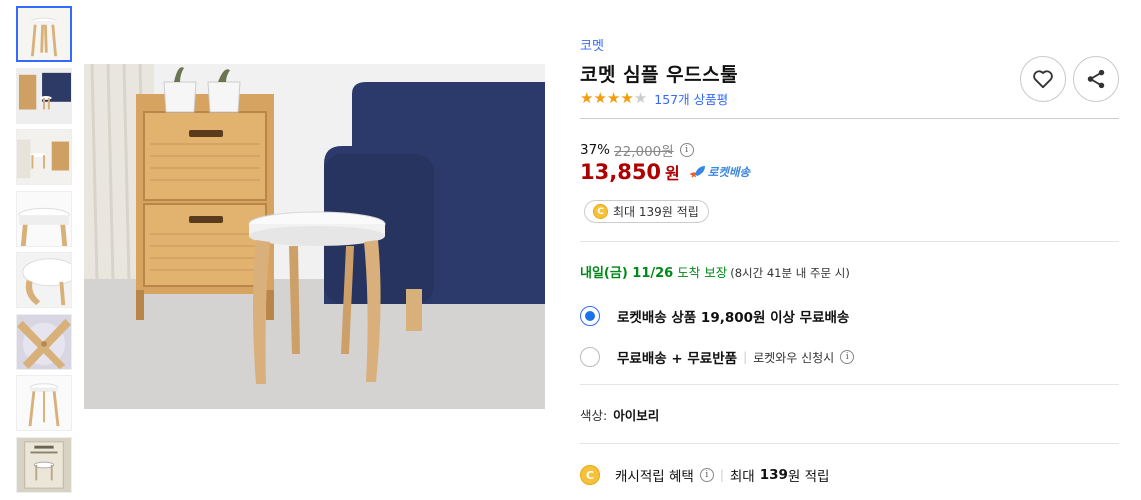  I want to click on color-option-value: 아이보리, so click(636, 415).